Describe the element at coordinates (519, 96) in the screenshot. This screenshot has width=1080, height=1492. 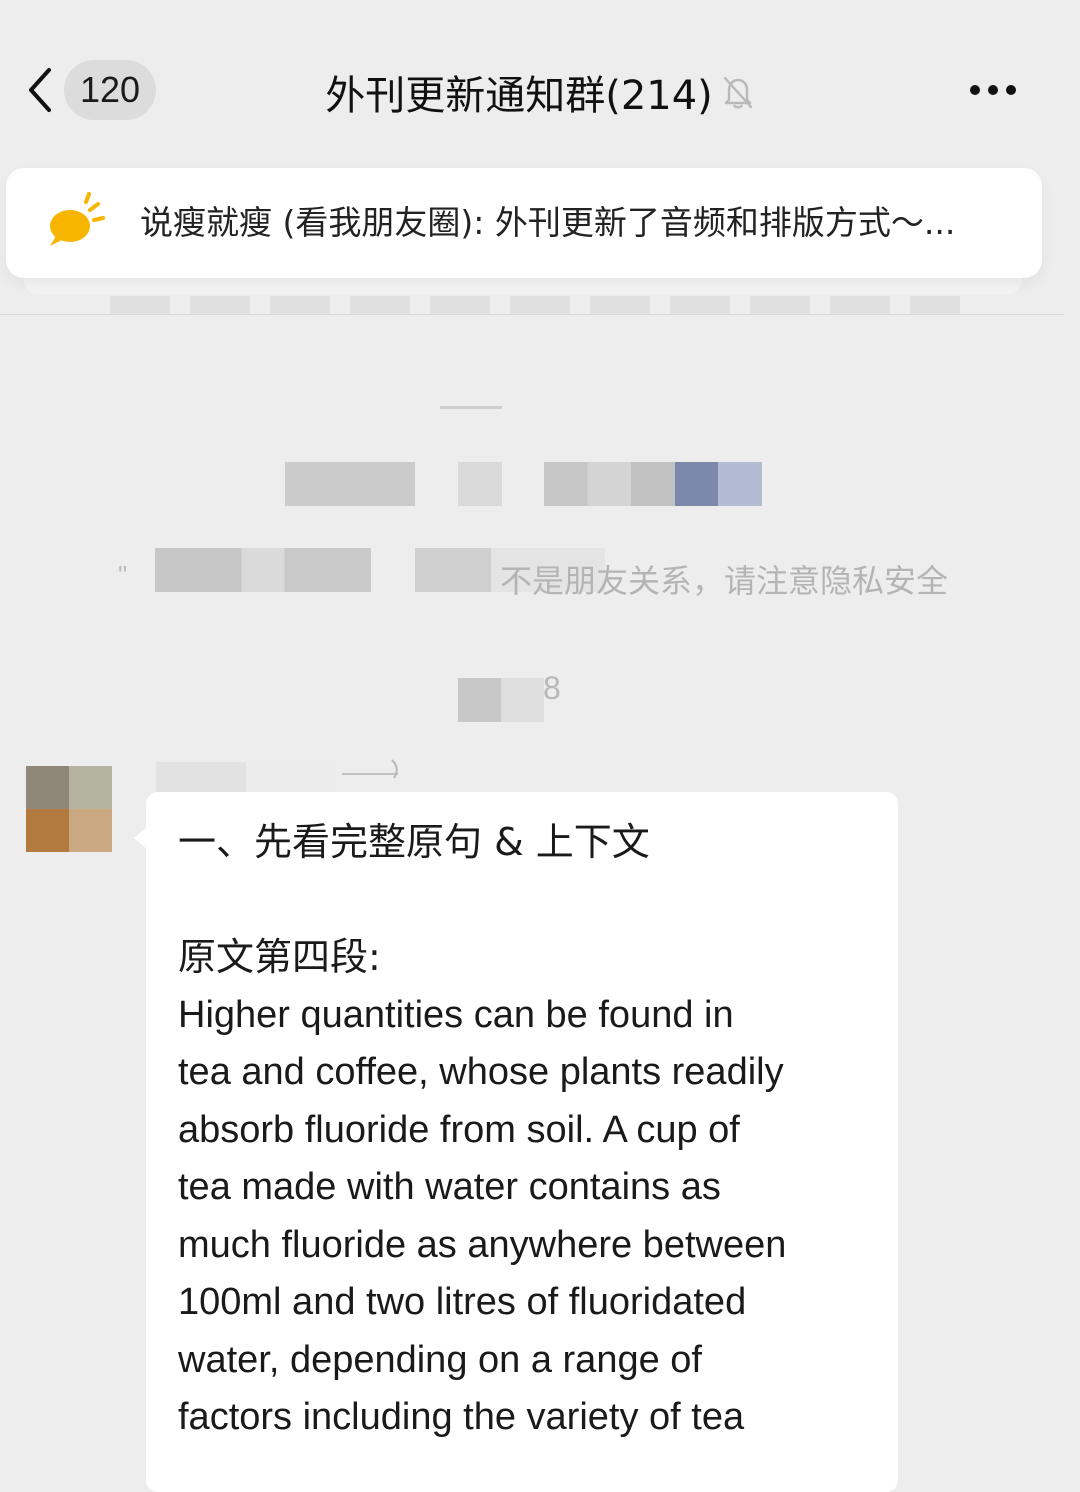
I see `chat-title: 外刊更新通知群(214)` at that location.